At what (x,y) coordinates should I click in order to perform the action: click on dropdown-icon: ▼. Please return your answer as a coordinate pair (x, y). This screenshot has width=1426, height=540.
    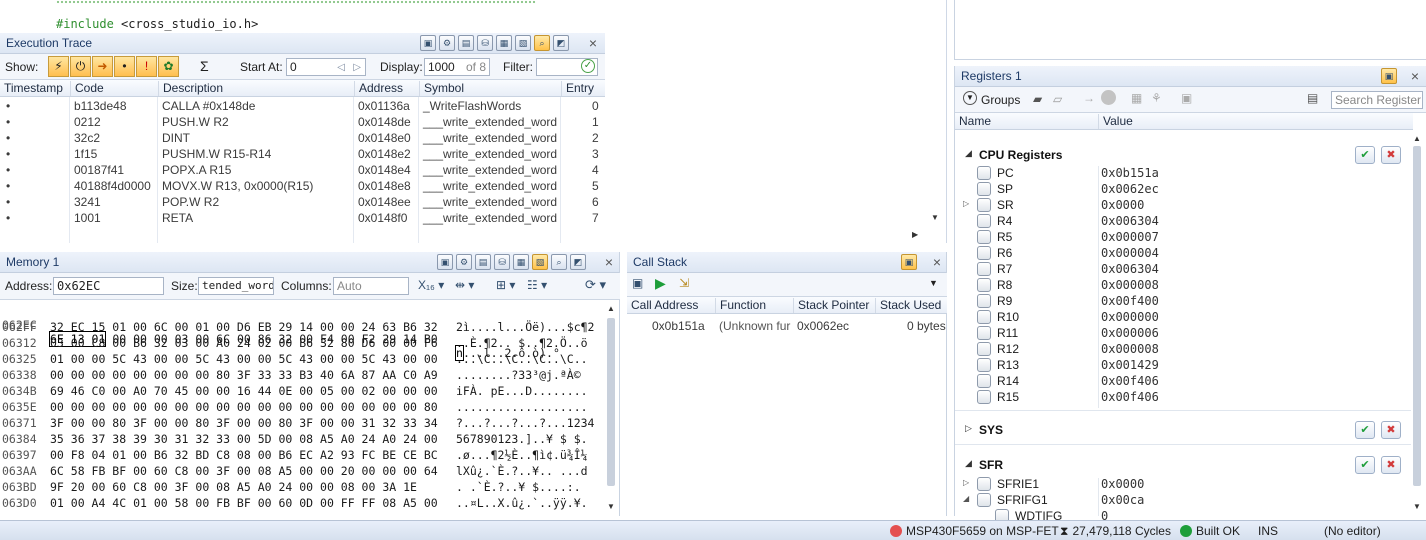
    Looking at the image, I should click on (933, 283).